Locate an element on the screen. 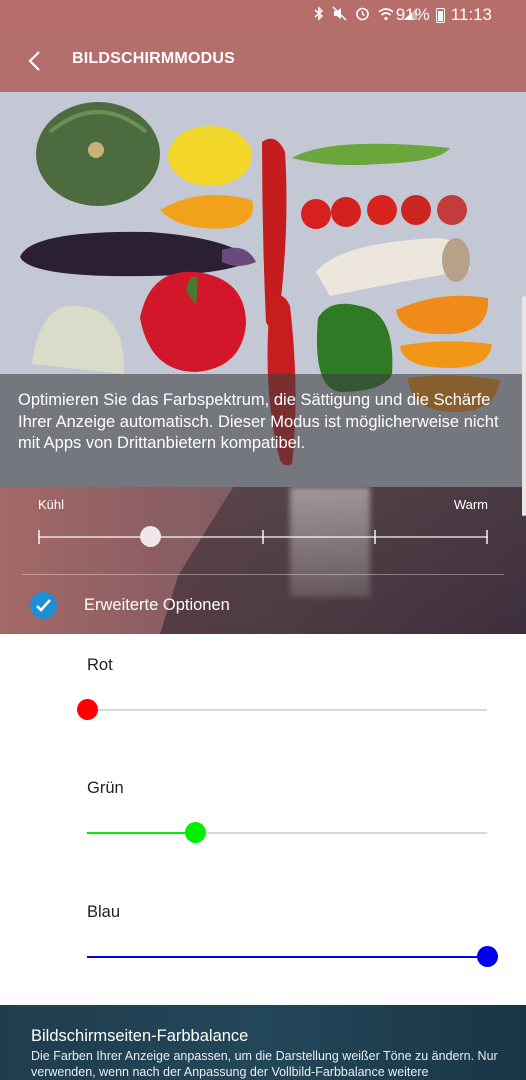 The width and height of the screenshot is (526, 1080). alarm-icon is located at coordinates (362, 15).